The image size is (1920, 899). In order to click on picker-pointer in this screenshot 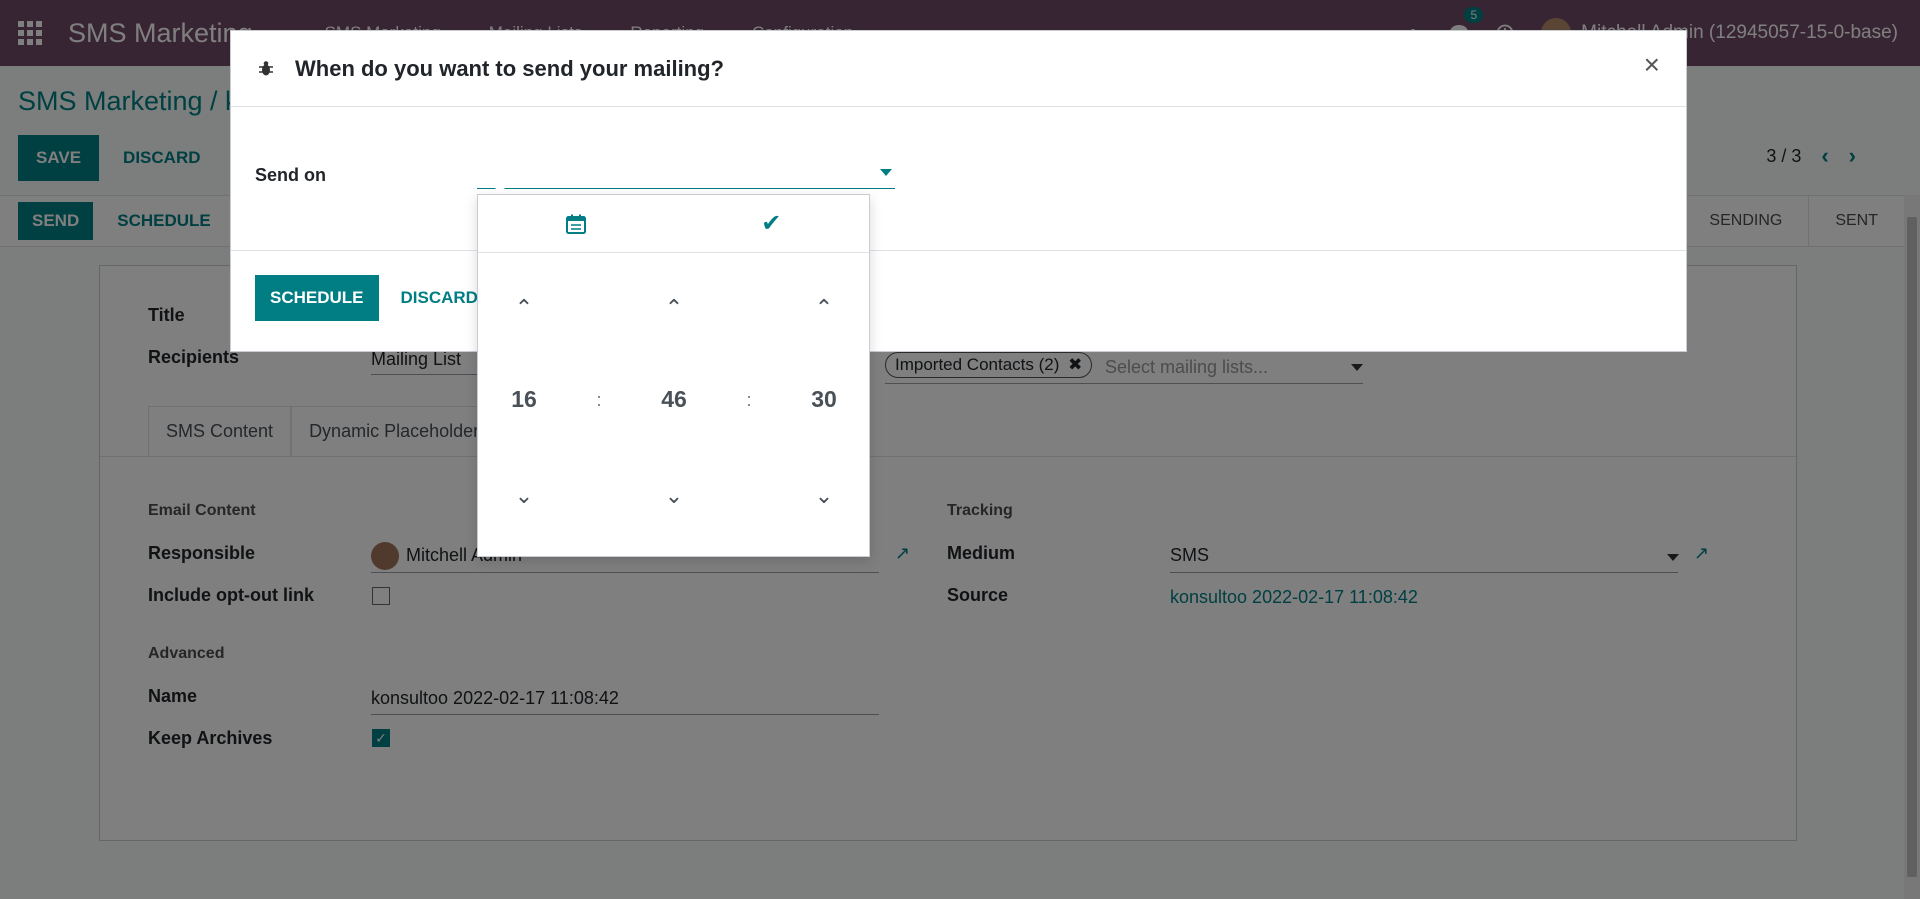, I will do `click(500, 189)`.